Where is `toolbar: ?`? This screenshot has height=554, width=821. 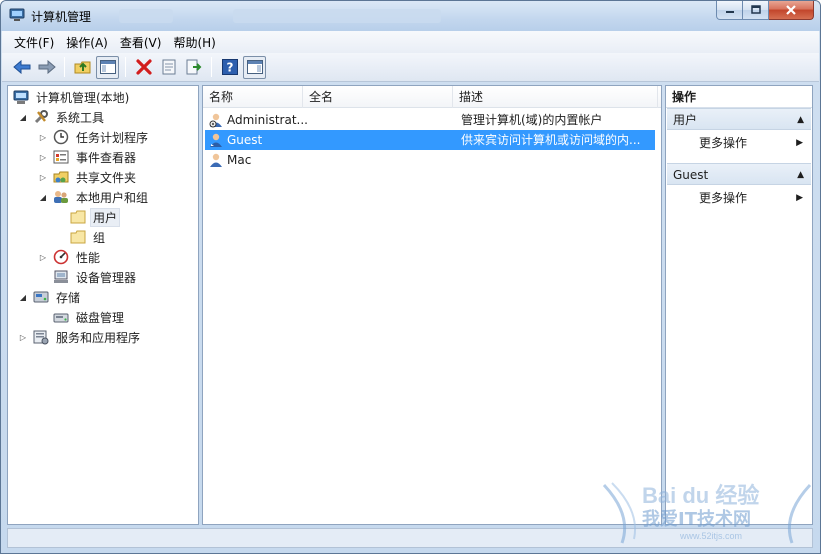 toolbar: ? is located at coordinates (410, 67).